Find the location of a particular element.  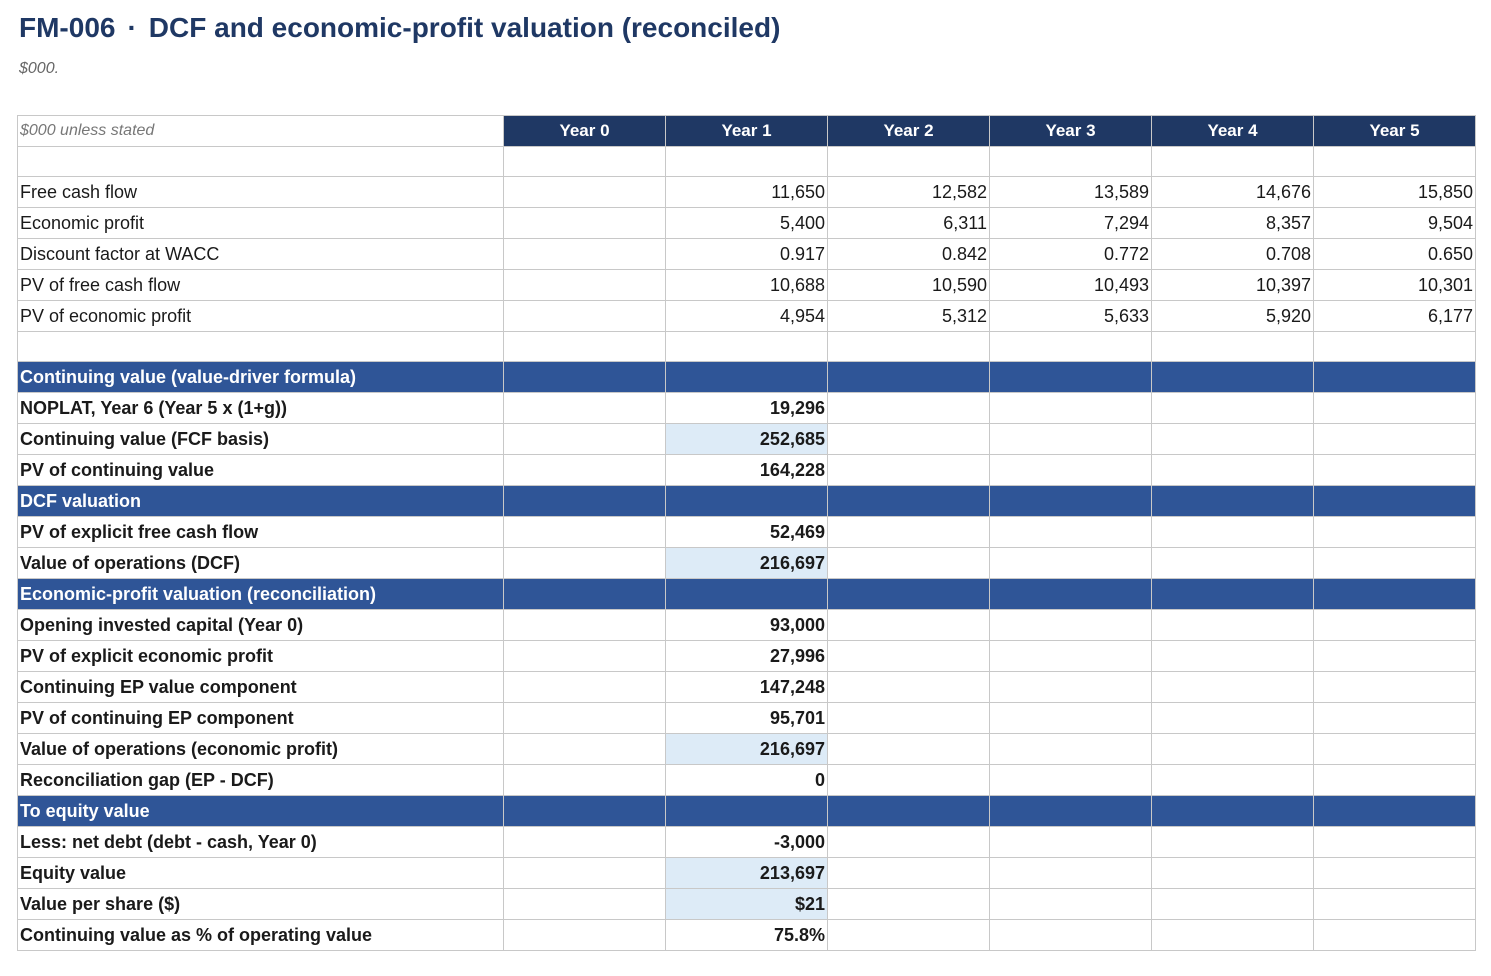

row-label: PV of continuing EP component is located at coordinates (260, 718).